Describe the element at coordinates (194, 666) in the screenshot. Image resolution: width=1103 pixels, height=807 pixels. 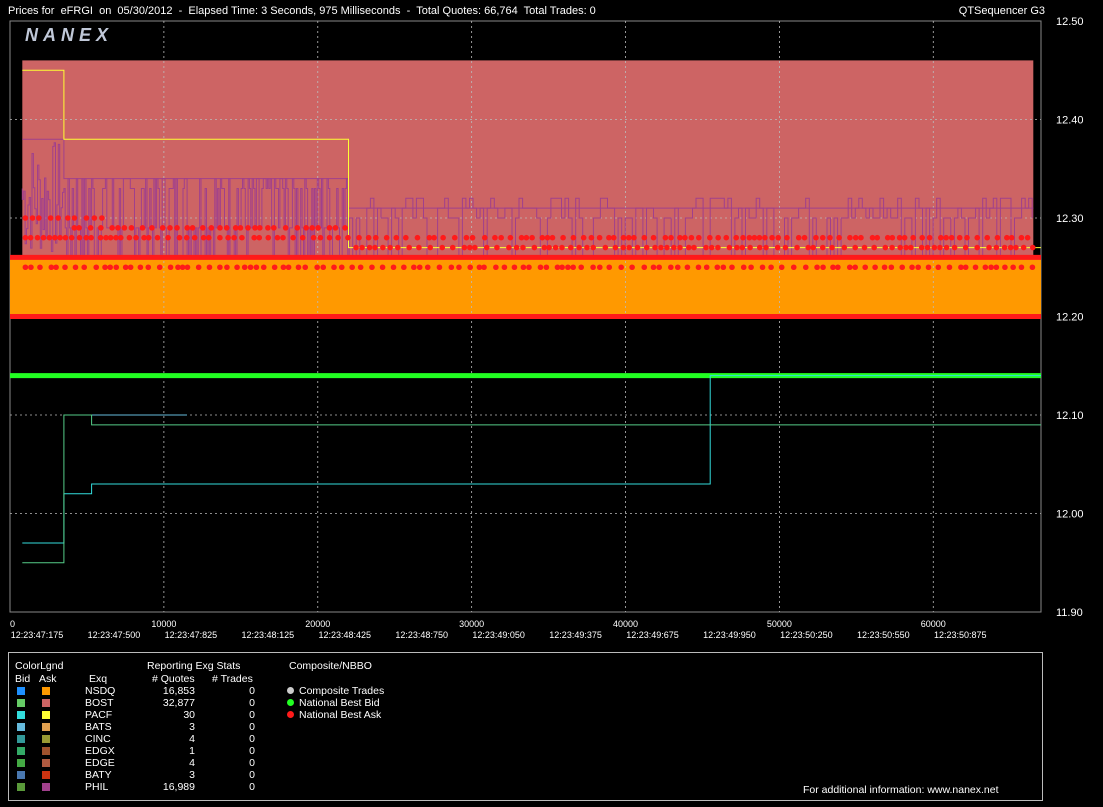
I see `stats-title: Reporting Exg Stats` at that location.